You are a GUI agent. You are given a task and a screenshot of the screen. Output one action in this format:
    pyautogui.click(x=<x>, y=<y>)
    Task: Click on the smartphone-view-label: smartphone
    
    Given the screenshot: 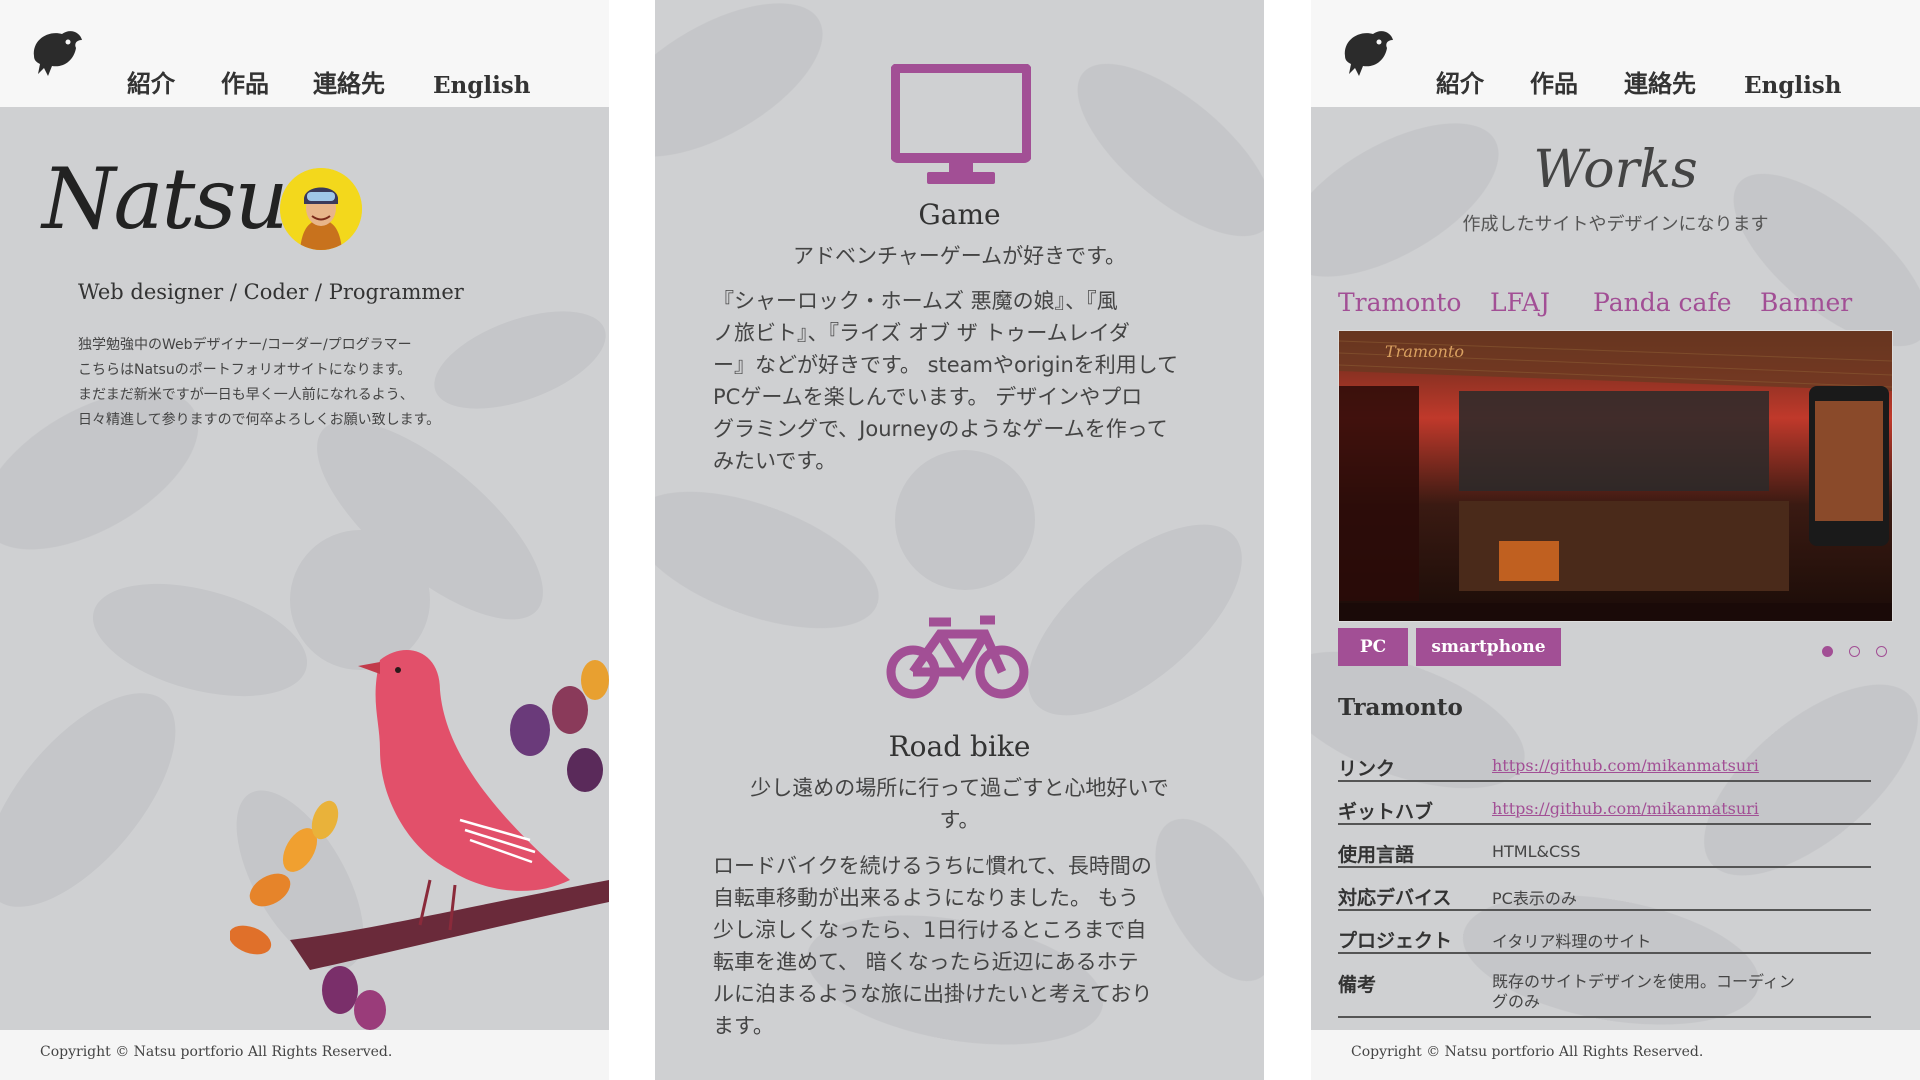 What is the action you would take?
    pyautogui.click(x=1488, y=647)
    